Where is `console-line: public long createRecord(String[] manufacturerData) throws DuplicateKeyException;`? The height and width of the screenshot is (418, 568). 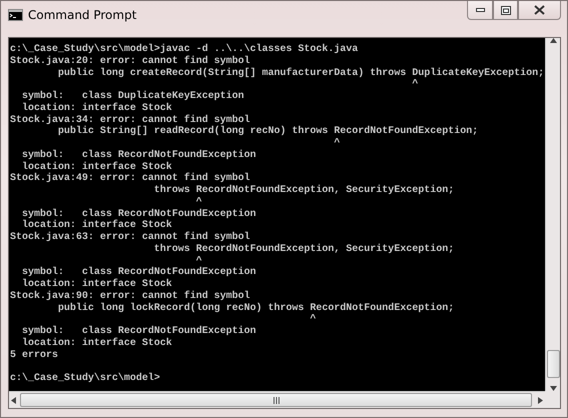
console-line: public long createRecord(String[] manufacturerData) throws DuplicateKeyException; is located at coordinates (301, 73).